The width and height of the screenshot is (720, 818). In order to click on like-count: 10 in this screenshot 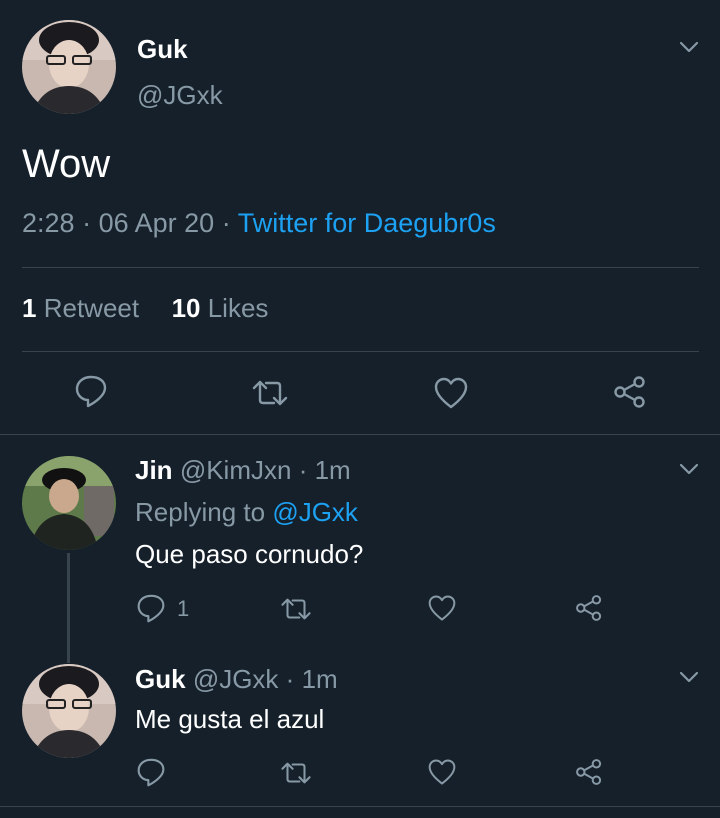, I will do `click(186, 308)`.